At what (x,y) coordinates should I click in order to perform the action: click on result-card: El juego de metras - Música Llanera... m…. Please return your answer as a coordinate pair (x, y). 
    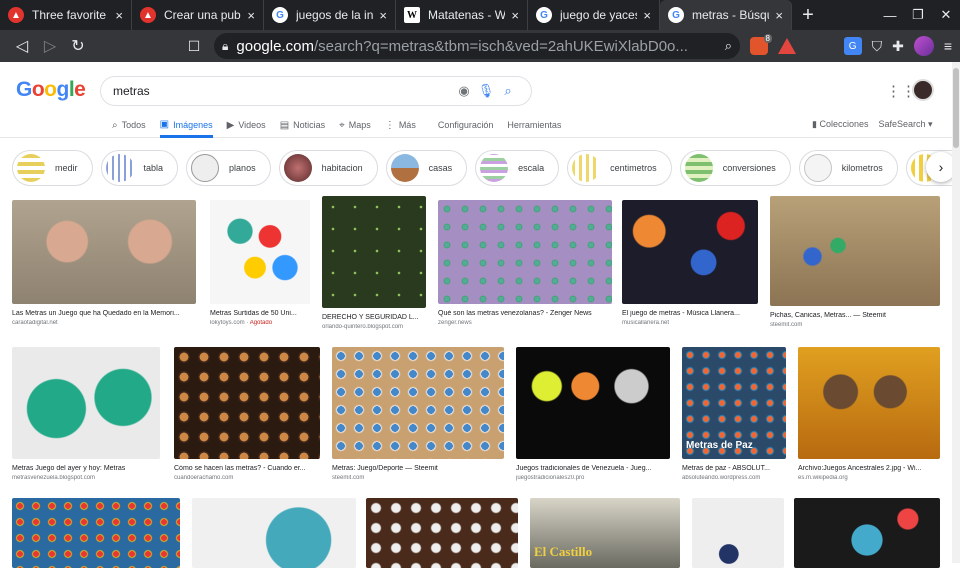
    Looking at the image, I should click on (690, 263).